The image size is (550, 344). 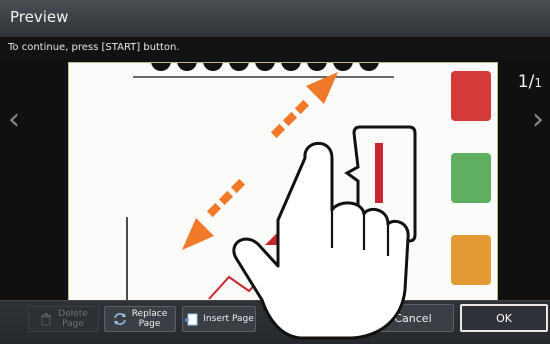 I want to click on cancel-button: Cancel, so click(x=413, y=318).